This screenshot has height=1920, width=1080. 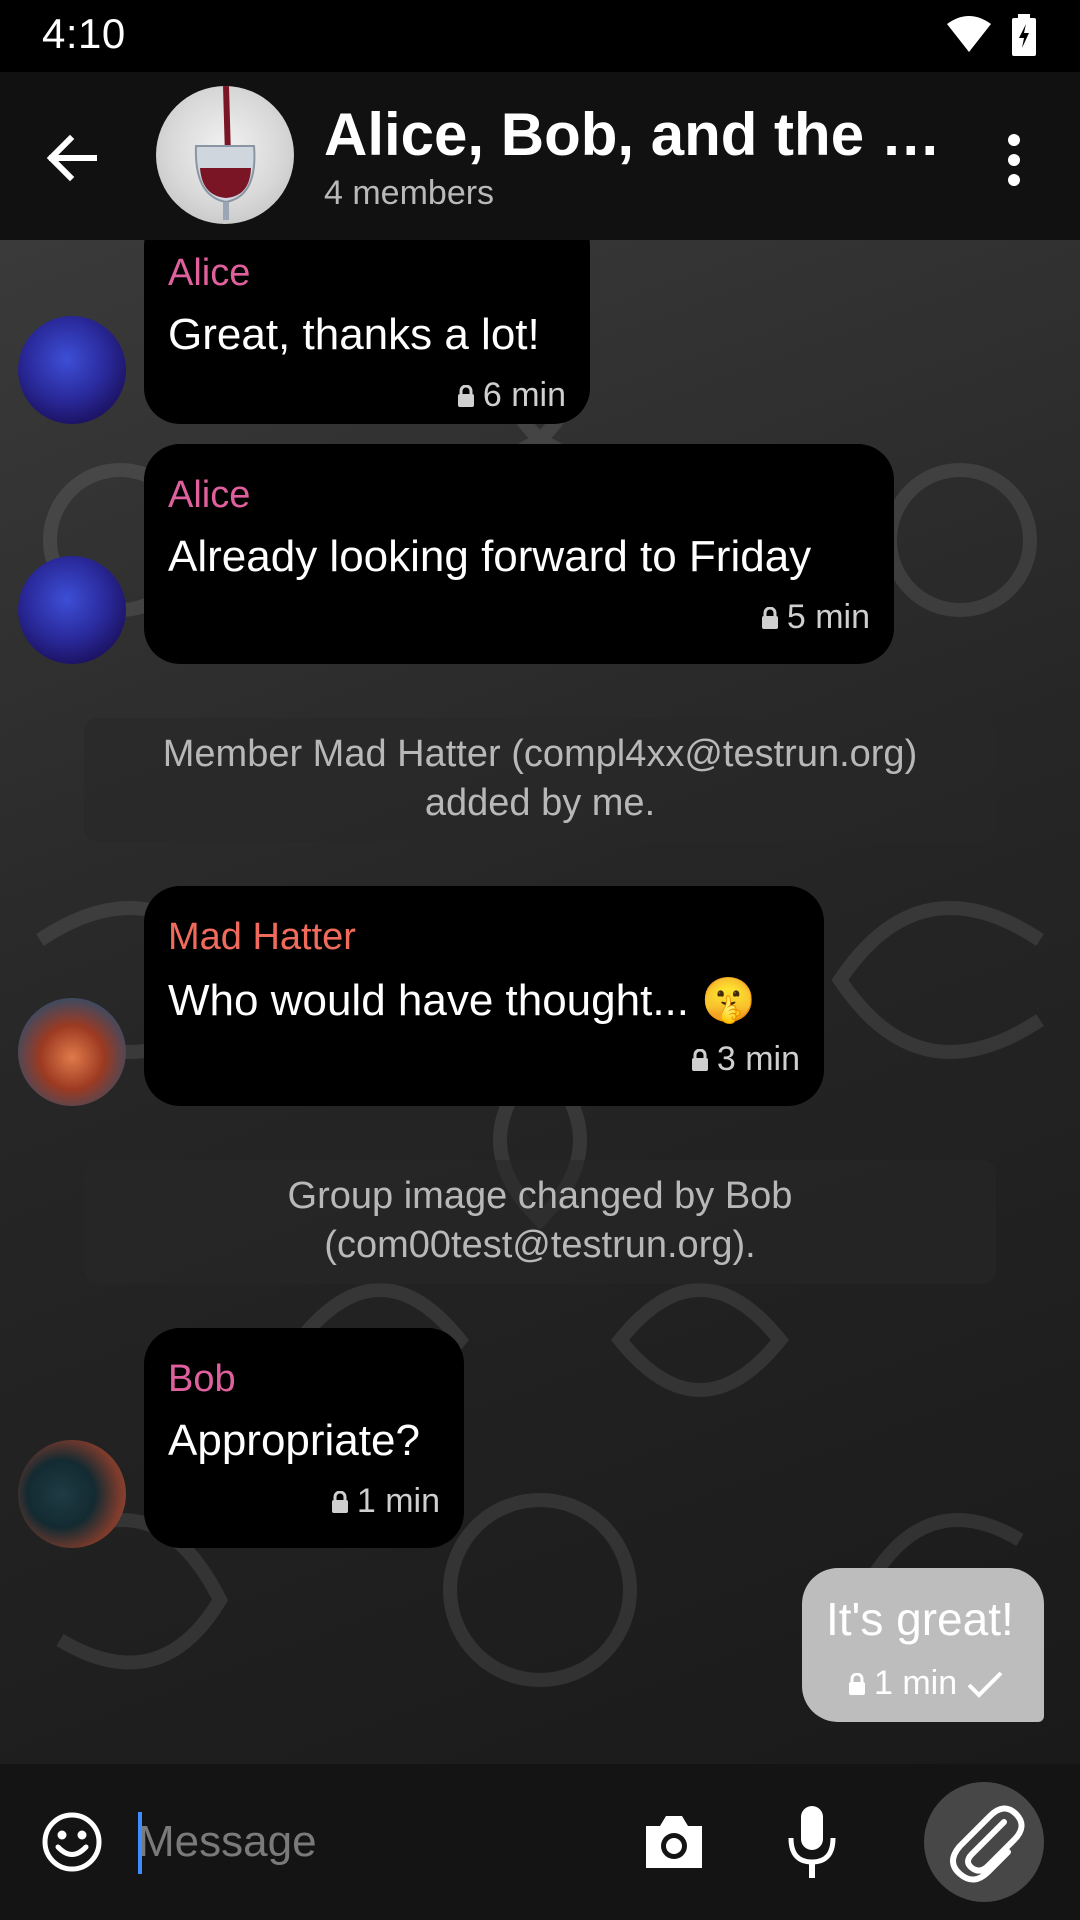 I want to click on more-vert-icon, so click(x=1014, y=160).